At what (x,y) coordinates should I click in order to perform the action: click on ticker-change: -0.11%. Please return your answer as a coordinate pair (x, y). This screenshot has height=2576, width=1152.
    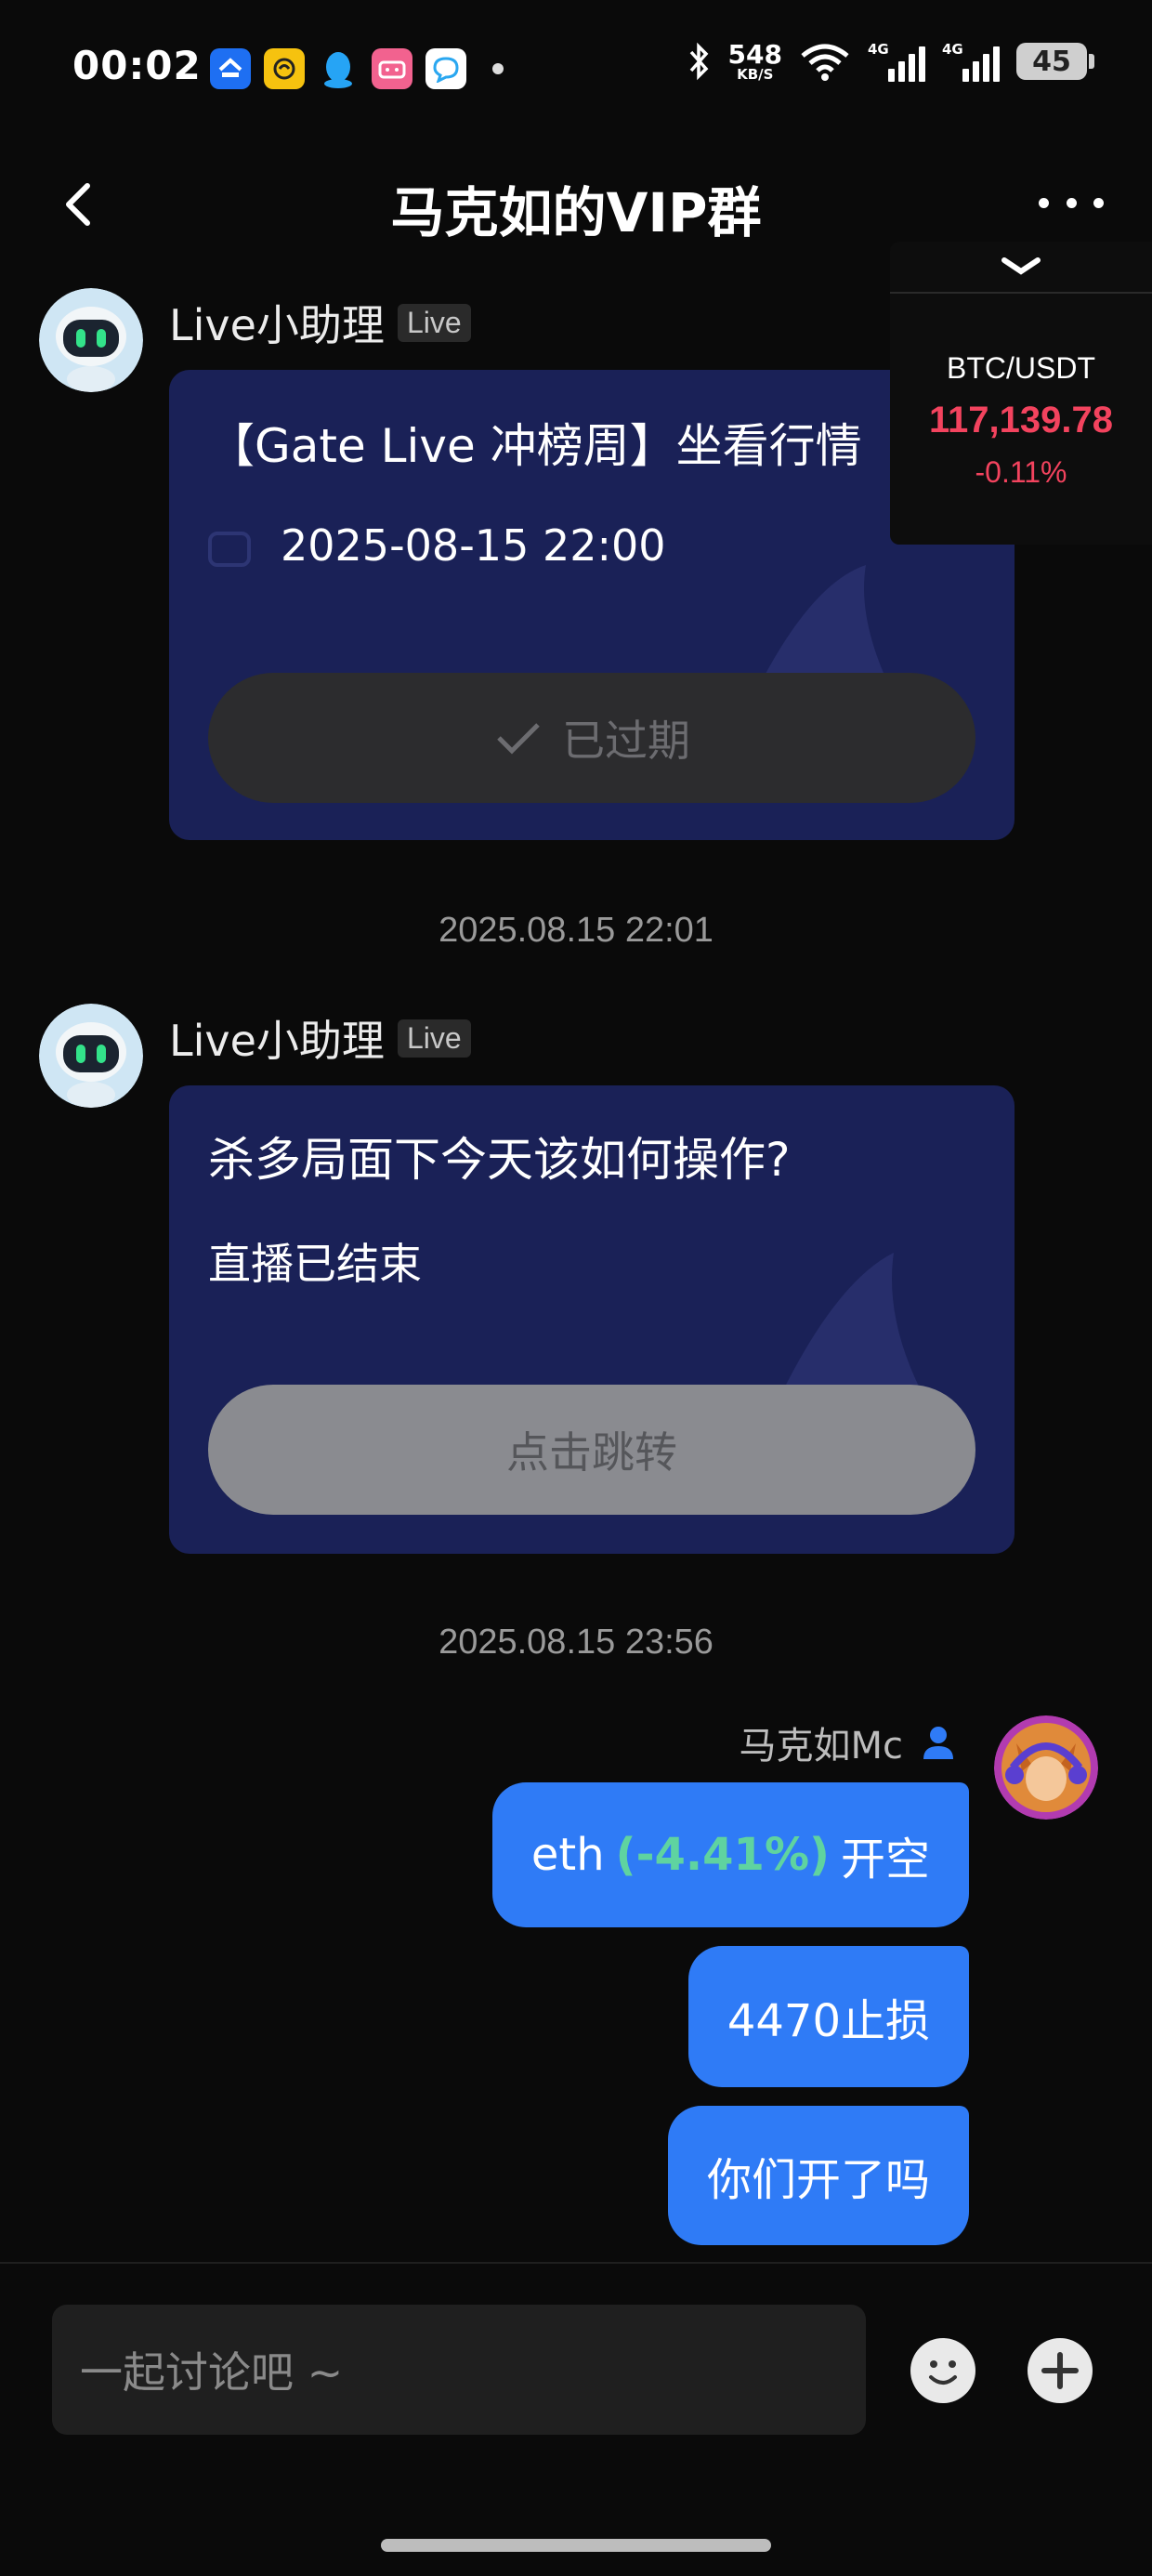
    Looking at the image, I should click on (1021, 472).